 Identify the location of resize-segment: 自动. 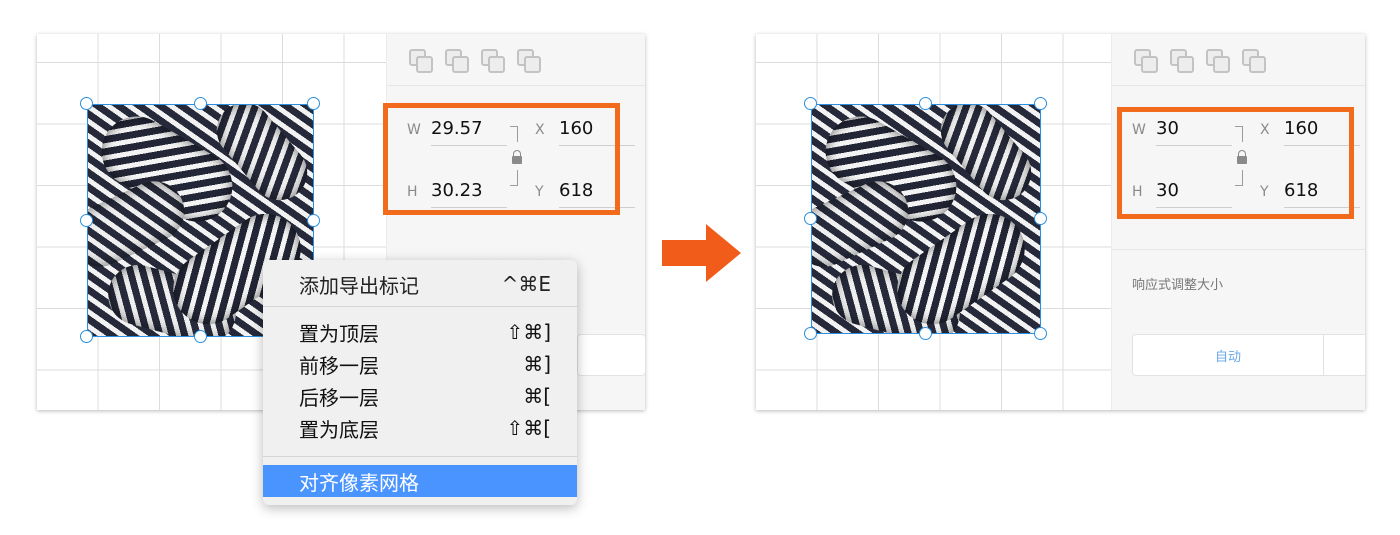
(1248, 355).